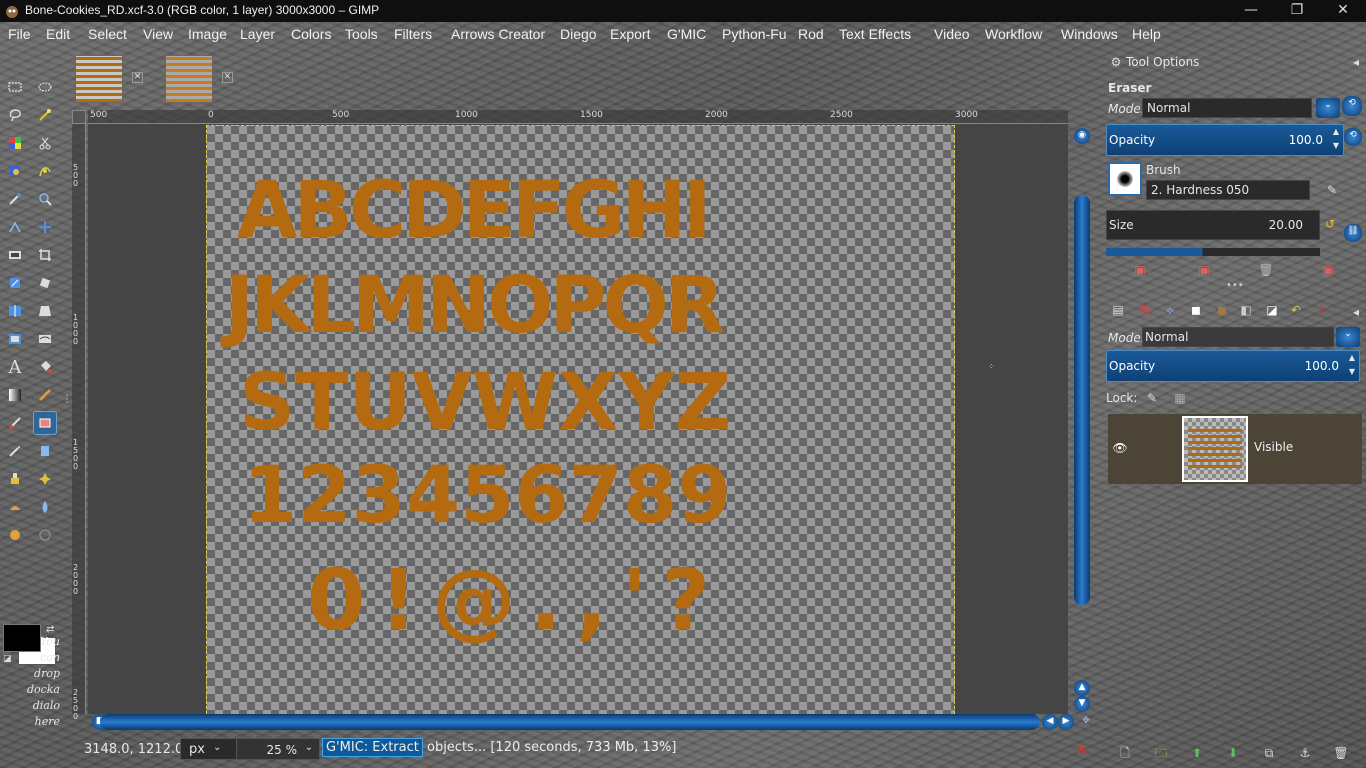  Describe the element at coordinates (1227, 108) in the screenshot. I see `tool-mode-select: Normal` at that location.